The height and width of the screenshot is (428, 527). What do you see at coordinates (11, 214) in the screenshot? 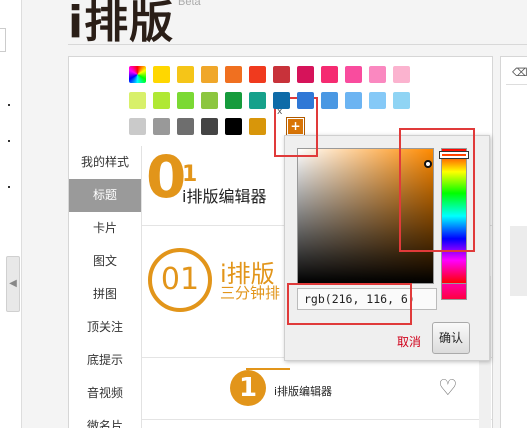
I see `left-side-strip: ◀` at bounding box center [11, 214].